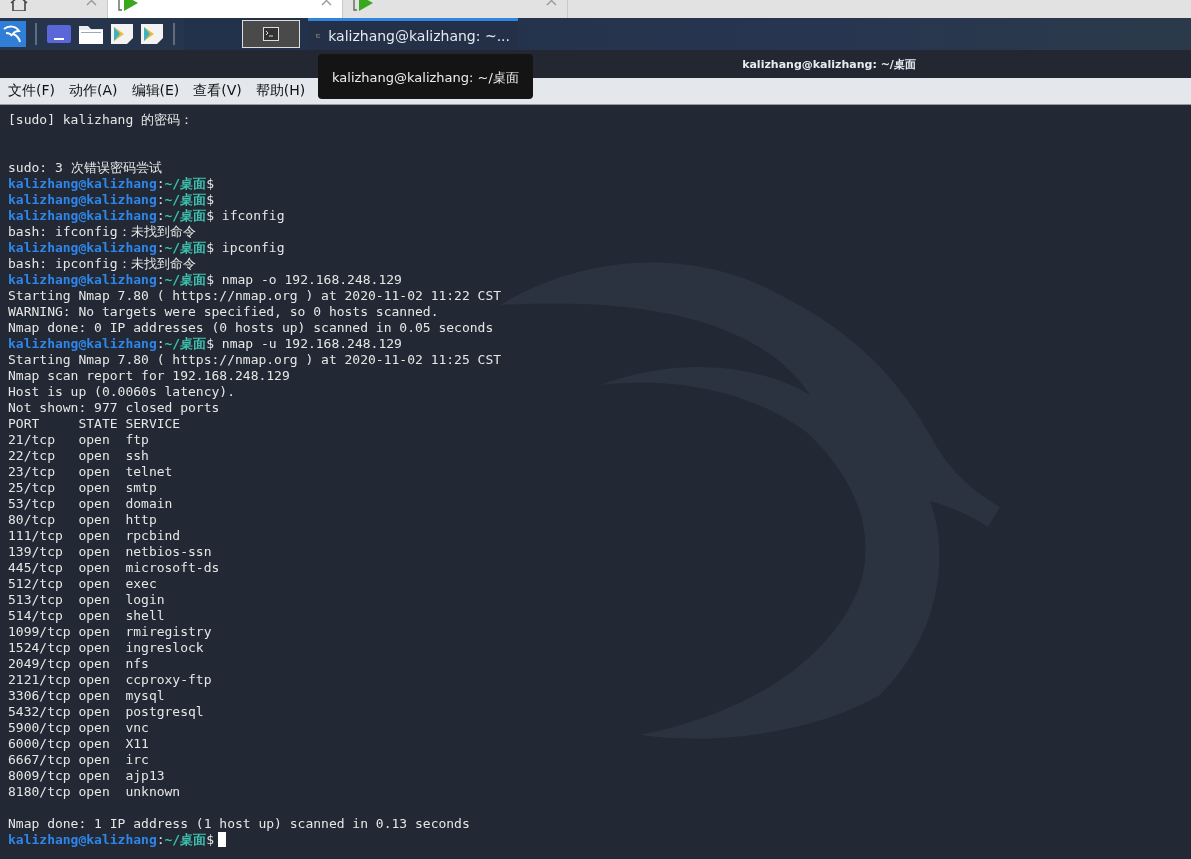  What do you see at coordinates (114, 567) in the screenshot?
I see `terminal-output-line: 445/tcp open microsoft-ds` at bounding box center [114, 567].